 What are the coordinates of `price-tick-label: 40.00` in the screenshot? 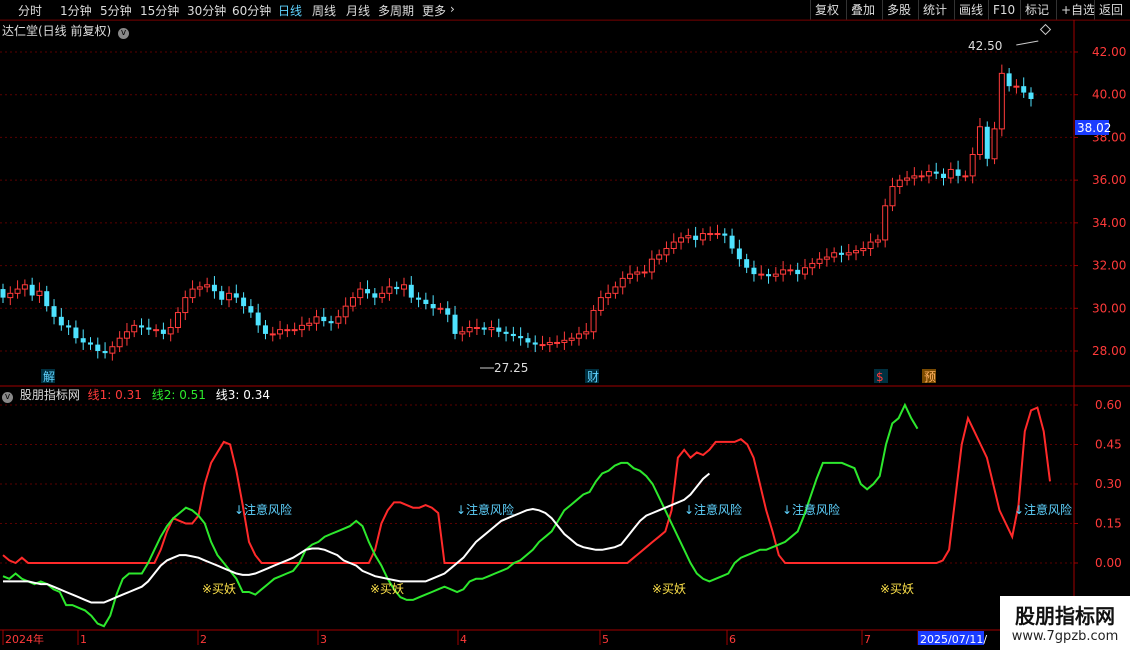 It's located at (1109, 95).